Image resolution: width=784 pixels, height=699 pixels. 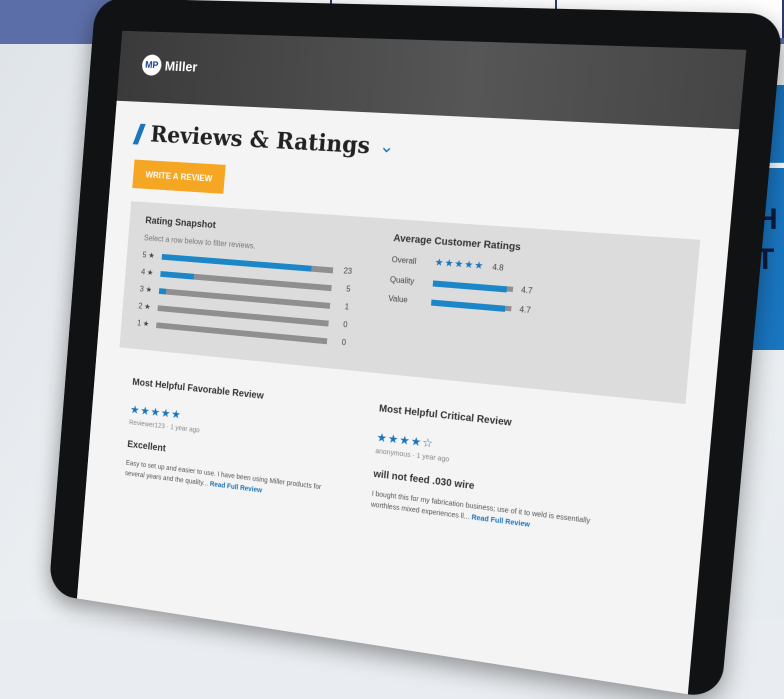 What do you see at coordinates (408, 281) in the screenshot?
I see `avg-label: Quality` at bounding box center [408, 281].